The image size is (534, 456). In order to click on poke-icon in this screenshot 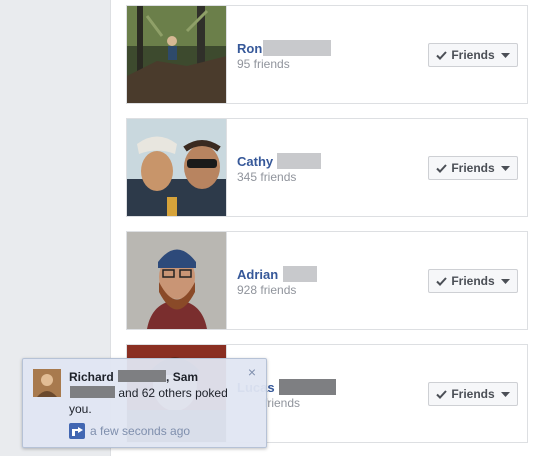, I will do `click(77, 431)`.